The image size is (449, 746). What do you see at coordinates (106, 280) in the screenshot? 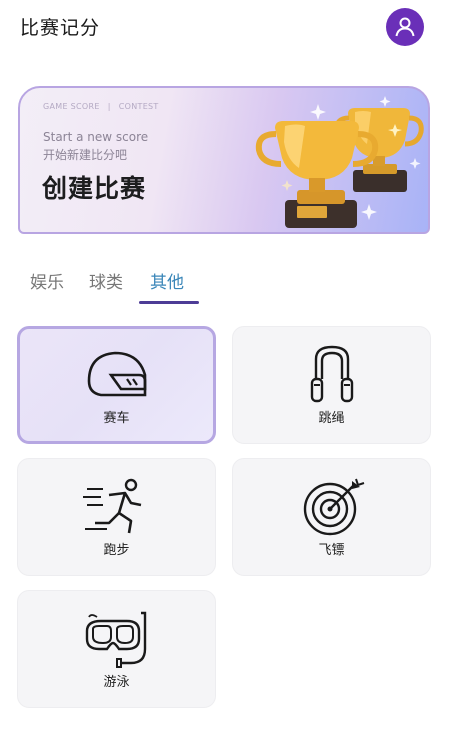
I see `tab-ball-games: 球类` at bounding box center [106, 280].